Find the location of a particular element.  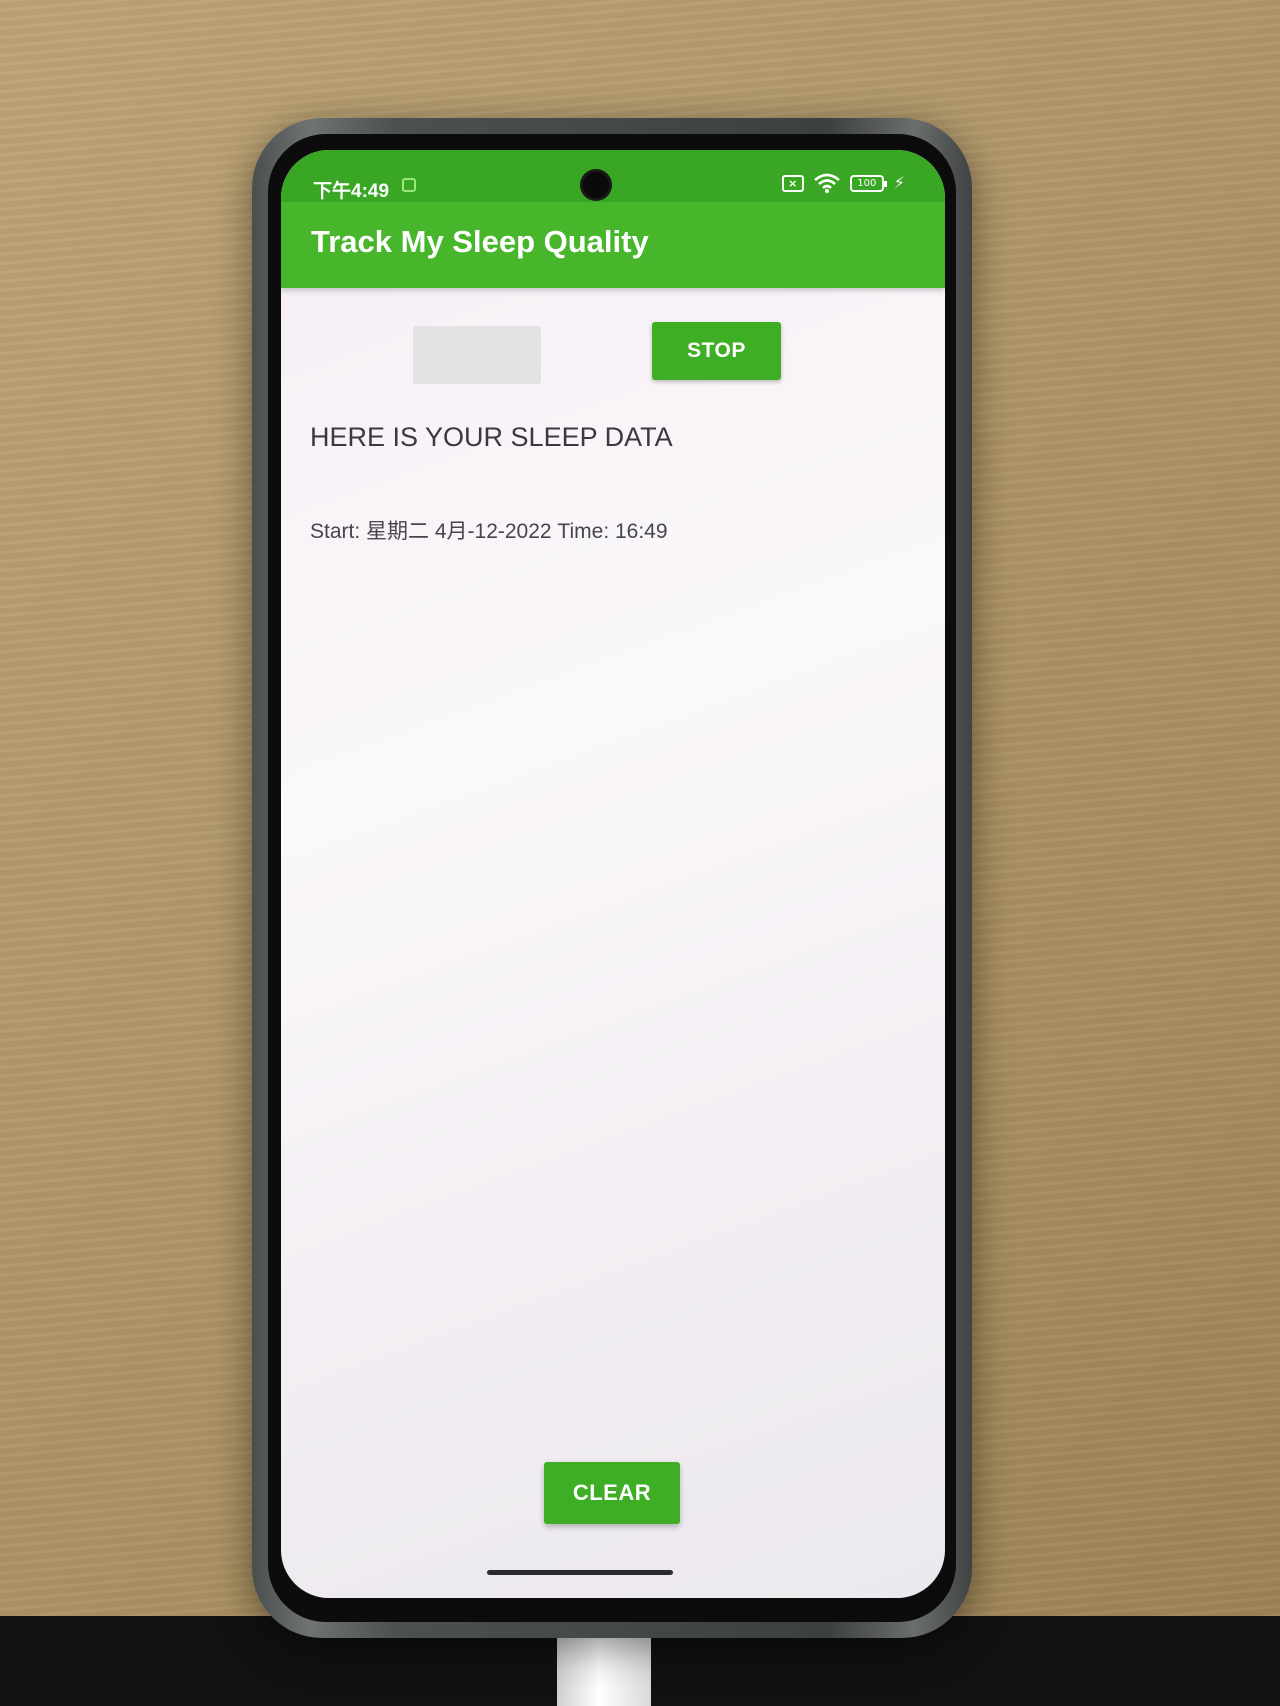

front-camera is located at coordinates (596, 185).